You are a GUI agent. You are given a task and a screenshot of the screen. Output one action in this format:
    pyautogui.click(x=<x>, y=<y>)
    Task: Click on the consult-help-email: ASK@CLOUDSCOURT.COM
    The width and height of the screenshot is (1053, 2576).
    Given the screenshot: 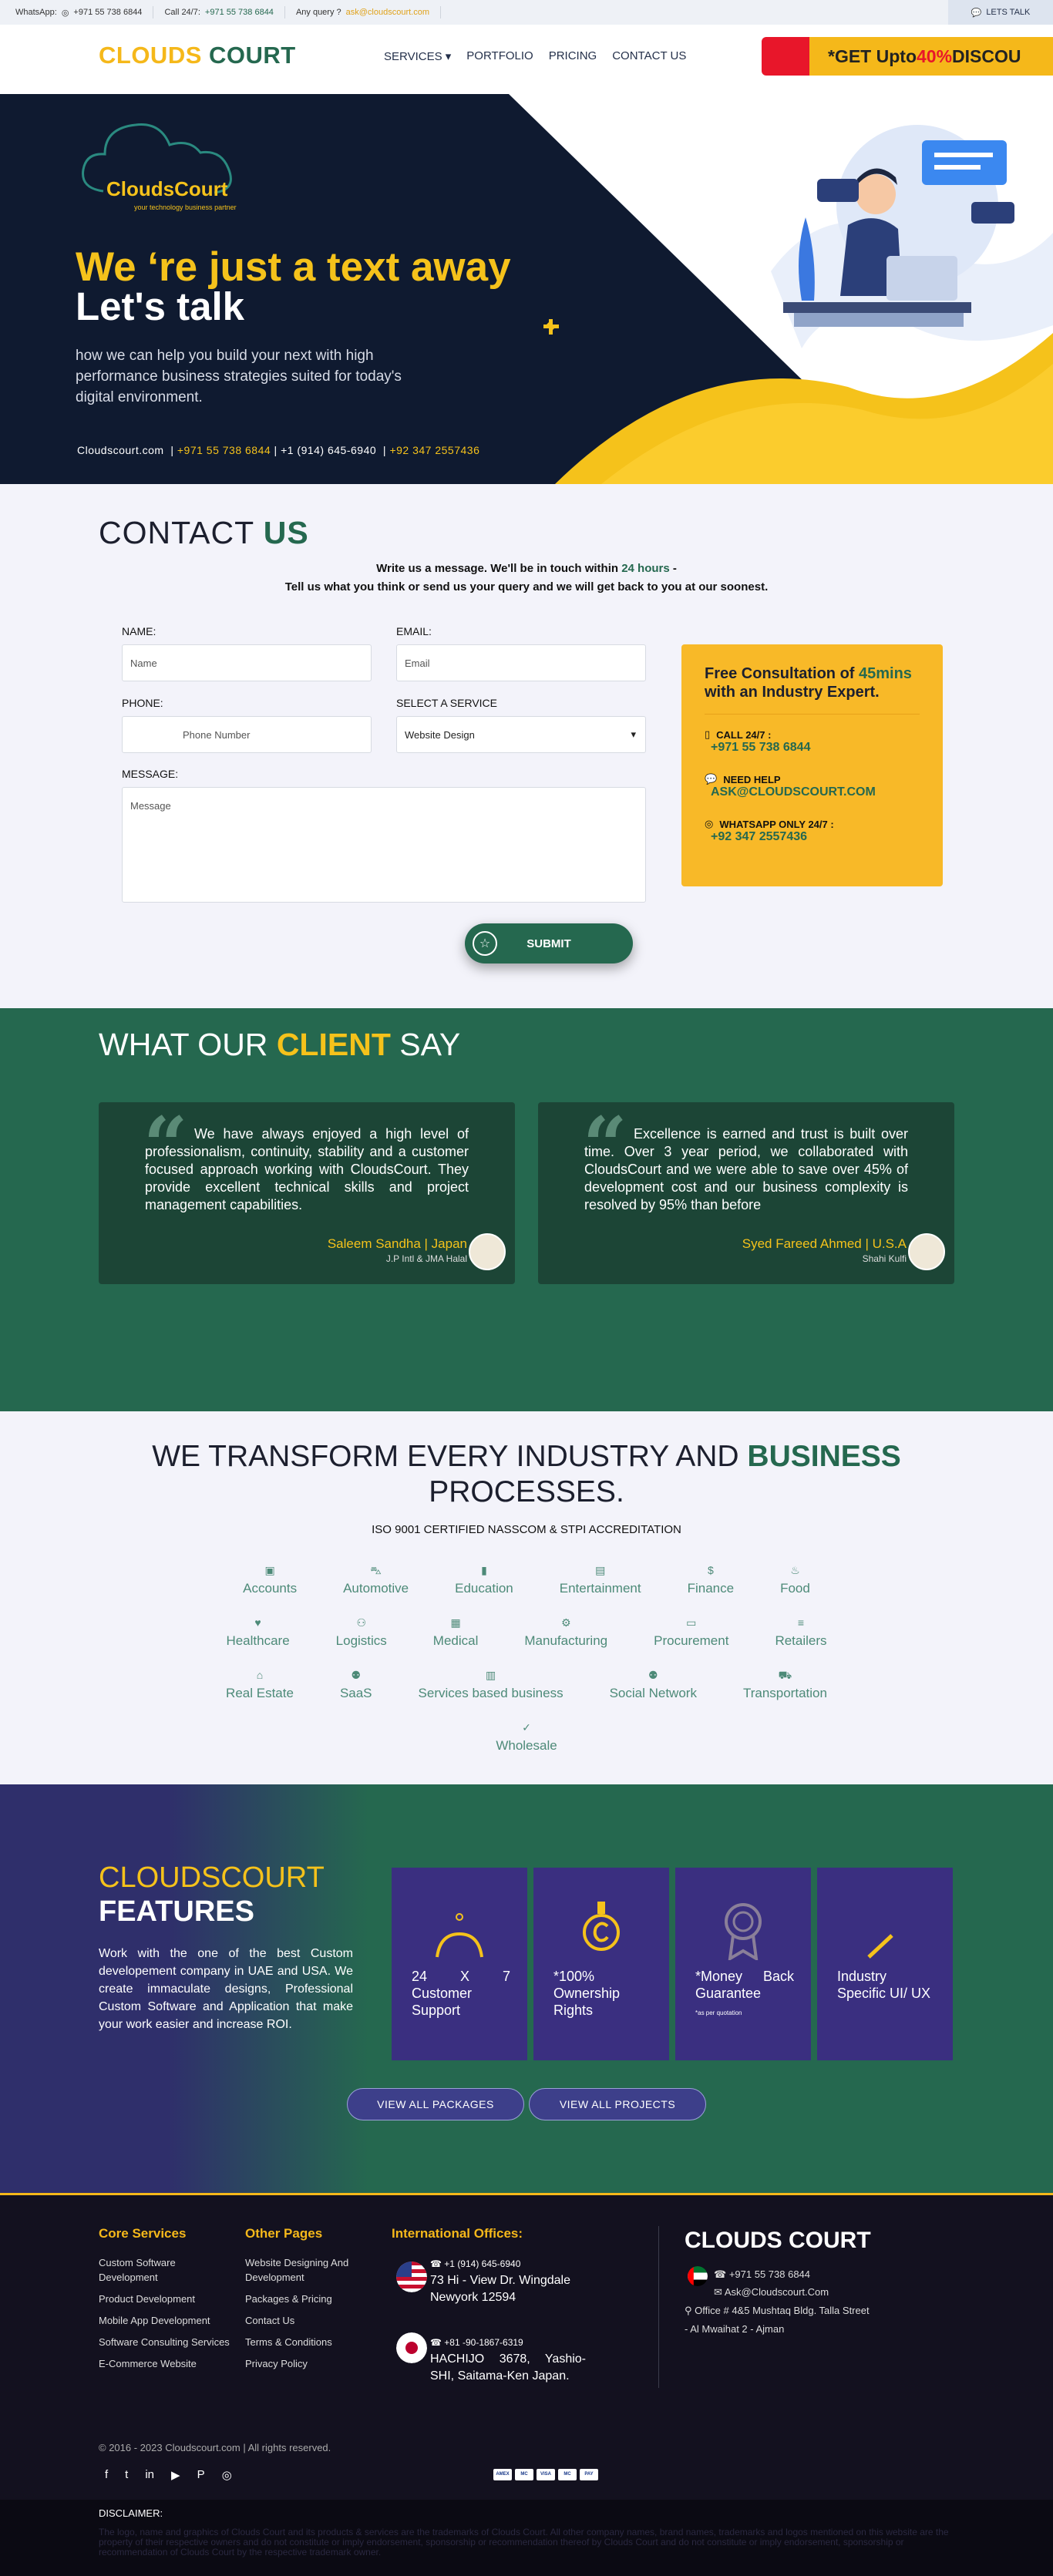 What is the action you would take?
    pyautogui.click(x=816, y=792)
    